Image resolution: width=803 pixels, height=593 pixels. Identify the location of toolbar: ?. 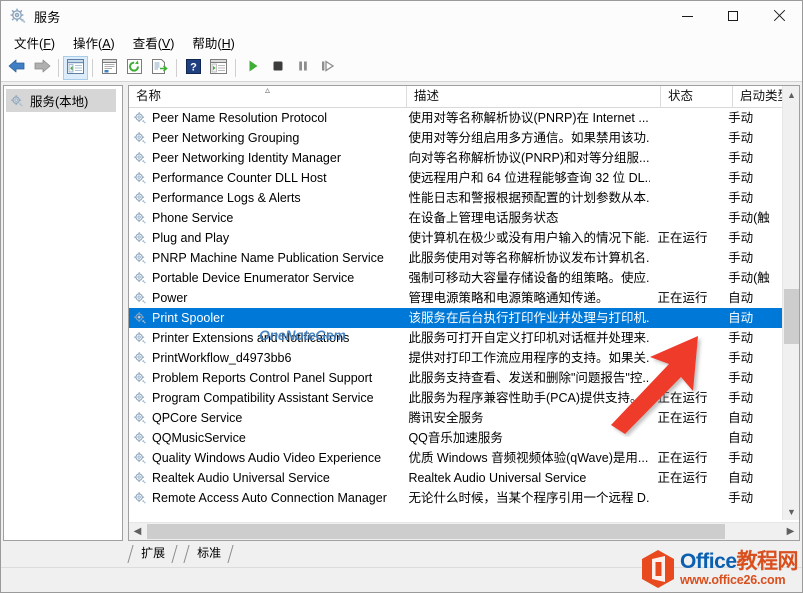
(401, 68).